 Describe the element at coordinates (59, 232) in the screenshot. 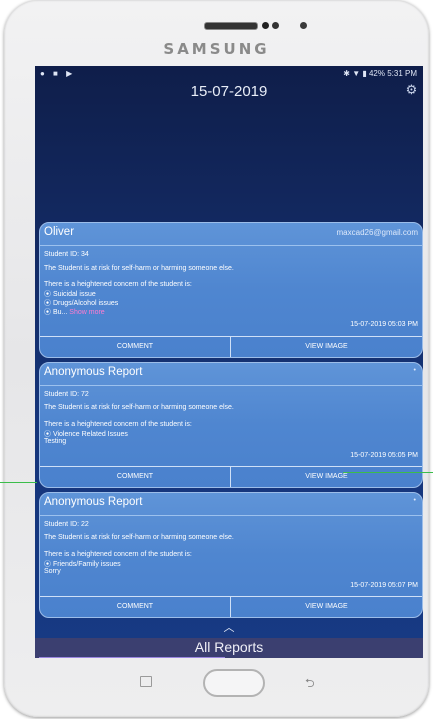

I see `reporter-name: Oliver` at that location.